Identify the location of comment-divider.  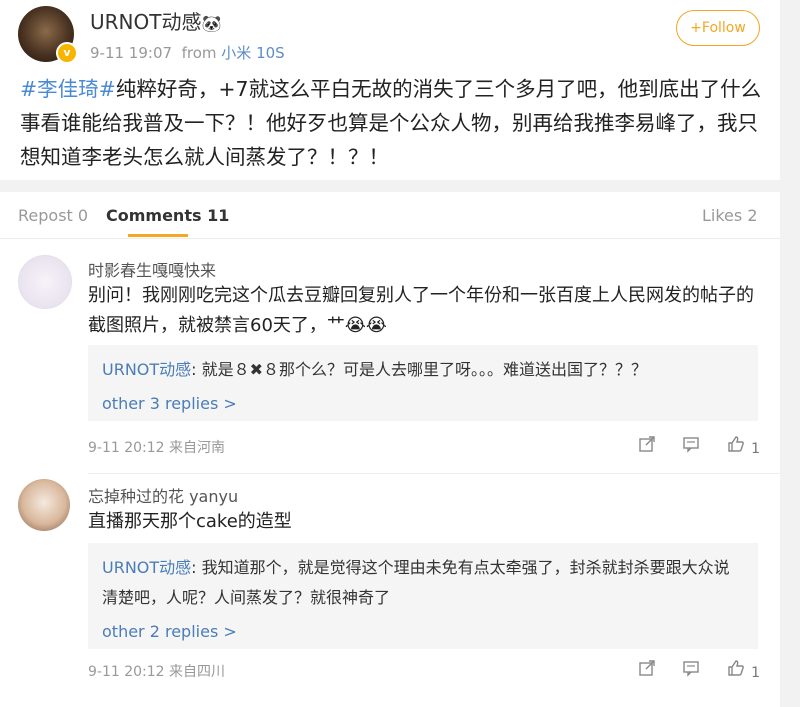
(434, 473).